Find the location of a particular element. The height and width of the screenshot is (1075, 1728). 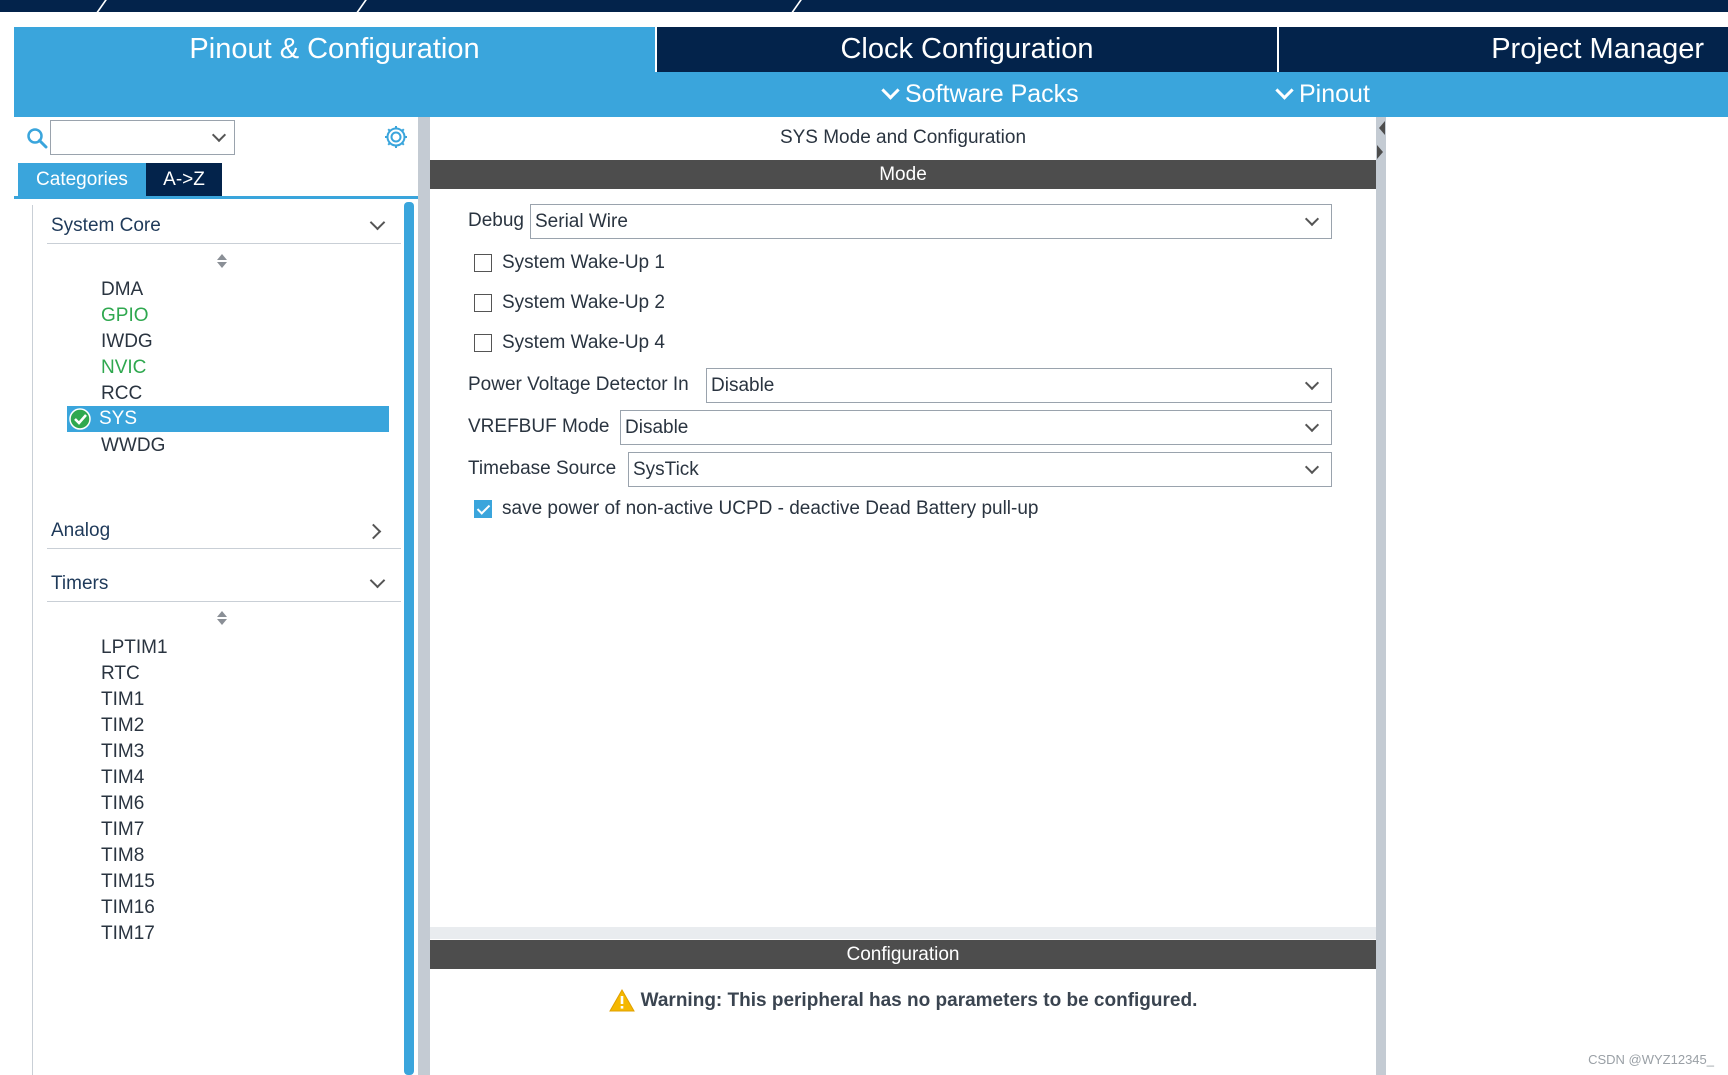

debug-select: Serial Wire is located at coordinates (931, 221).